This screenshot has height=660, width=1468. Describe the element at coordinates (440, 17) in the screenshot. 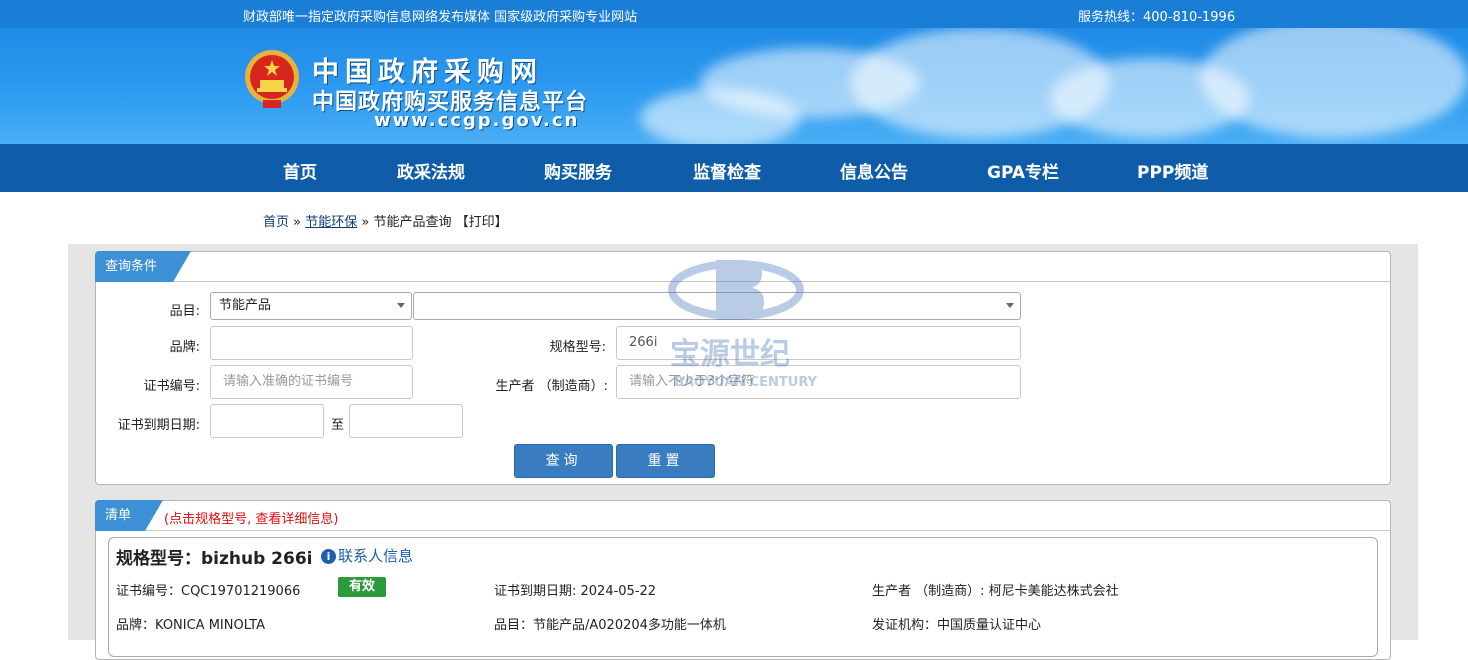

I see `site-slogan: 财政部唯一指定政府采购信息网络发布媒体 国家级政府采购专业网站` at that location.